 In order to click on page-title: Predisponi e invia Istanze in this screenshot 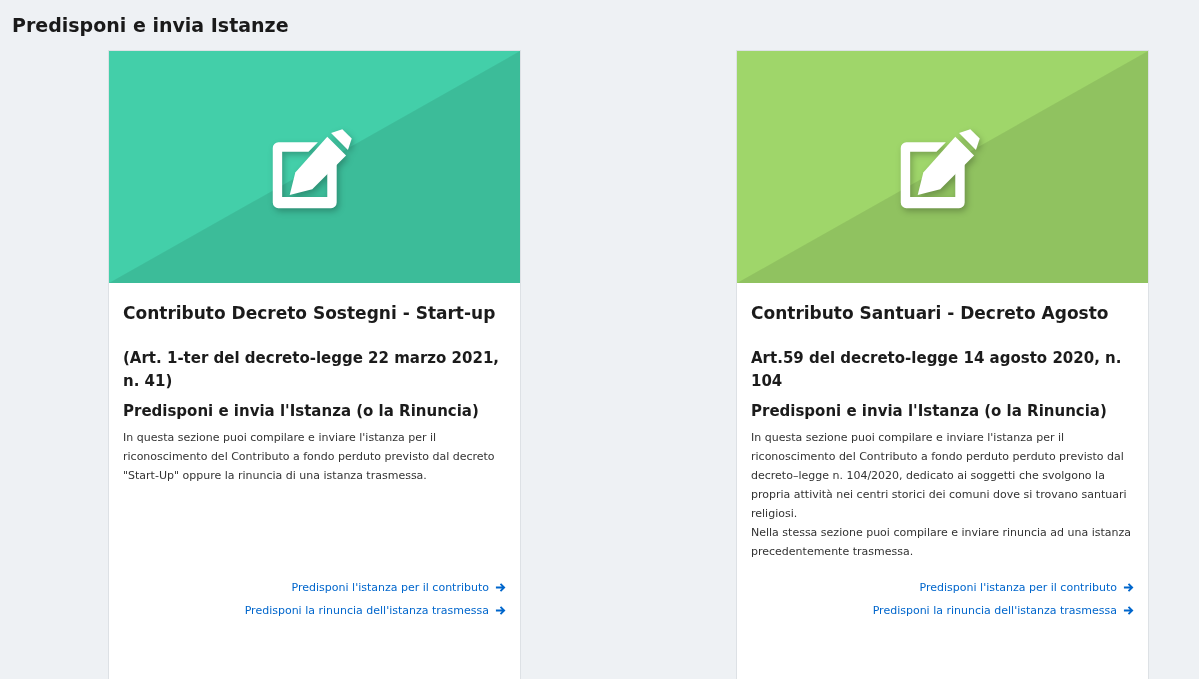, I will do `click(151, 25)`.